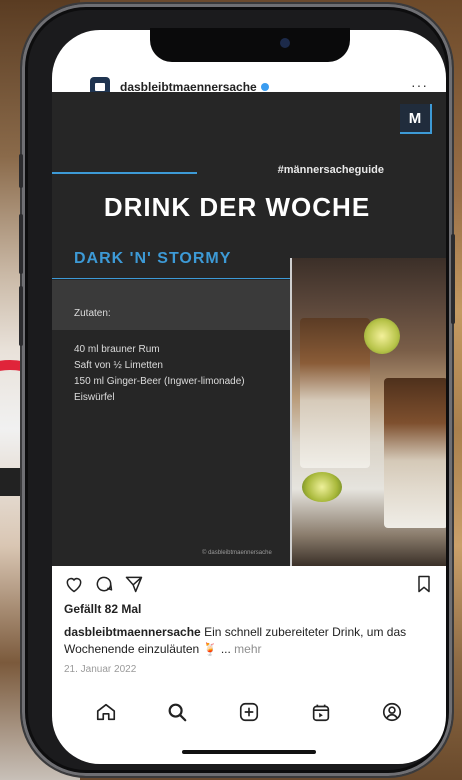 The height and width of the screenshot is (780, 462). Describe the element at coordinates (104, 584) in the screenshot. I see `comment-icon` at that location.